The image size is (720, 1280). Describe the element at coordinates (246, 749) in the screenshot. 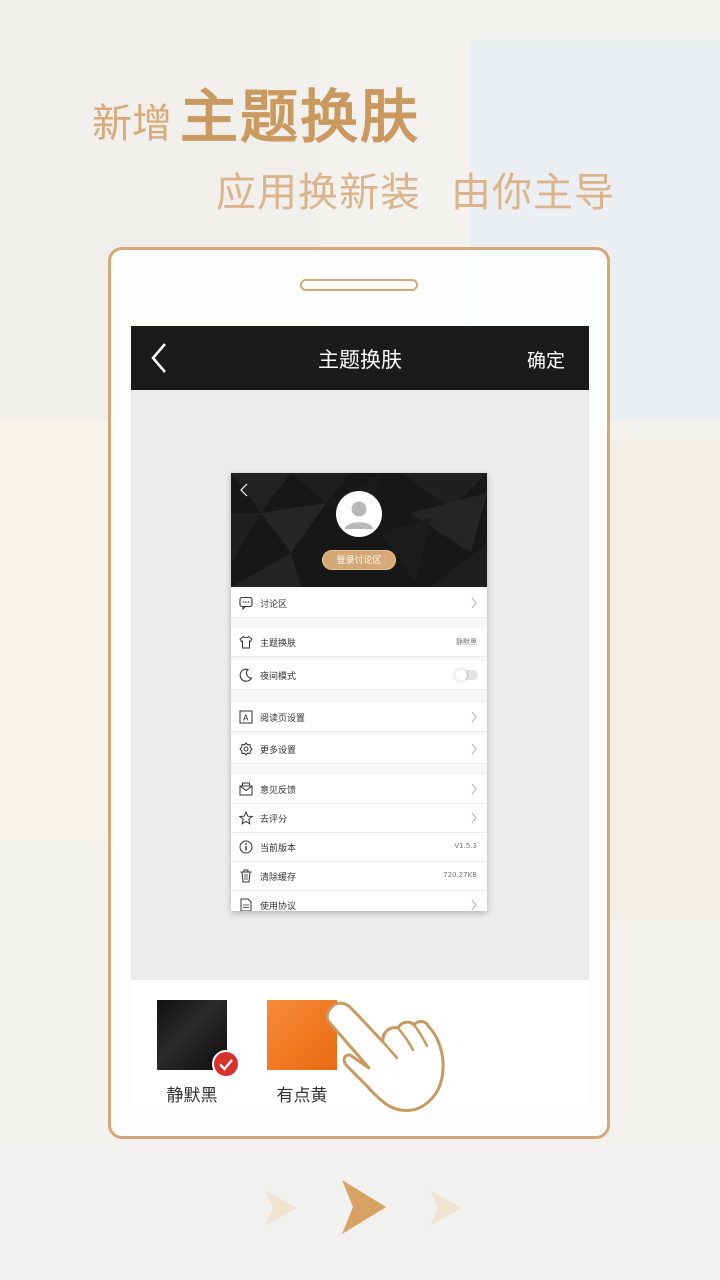

I see `gear-icon` at that location.